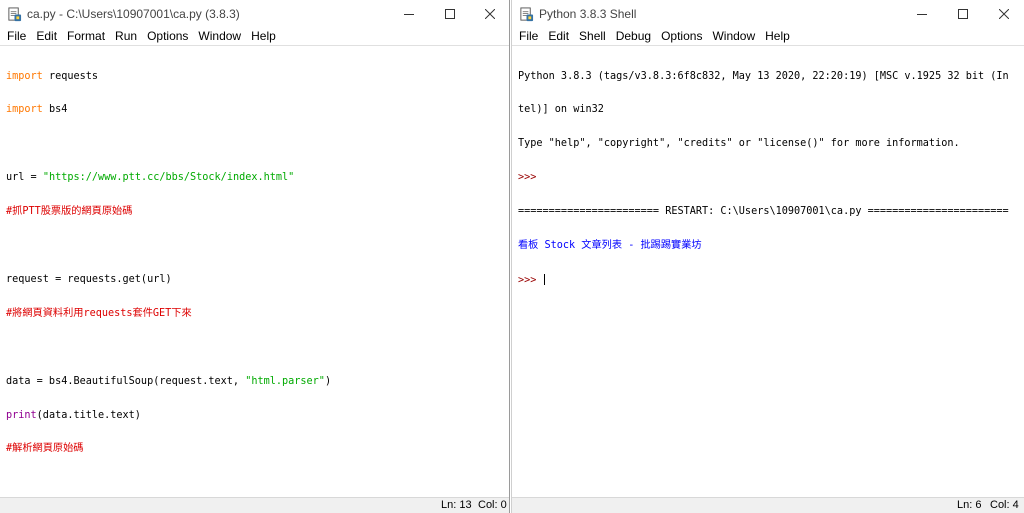  I want to click on builtin: print, so click(21, 415).